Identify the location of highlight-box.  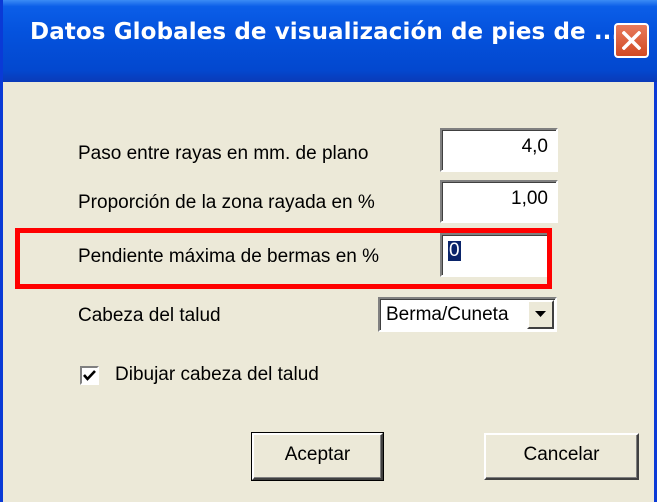
(283, 258).